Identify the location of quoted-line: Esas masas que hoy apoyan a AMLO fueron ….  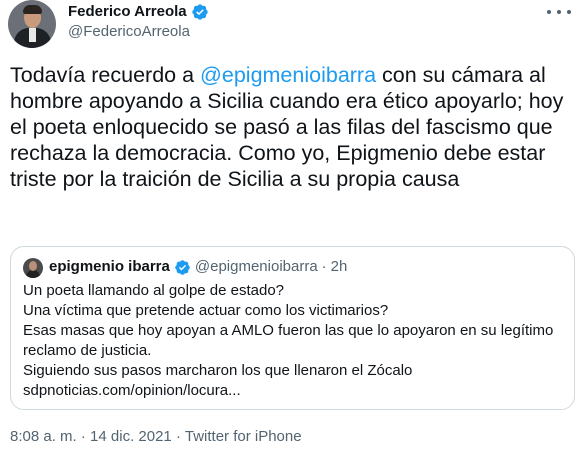
(288, 330).